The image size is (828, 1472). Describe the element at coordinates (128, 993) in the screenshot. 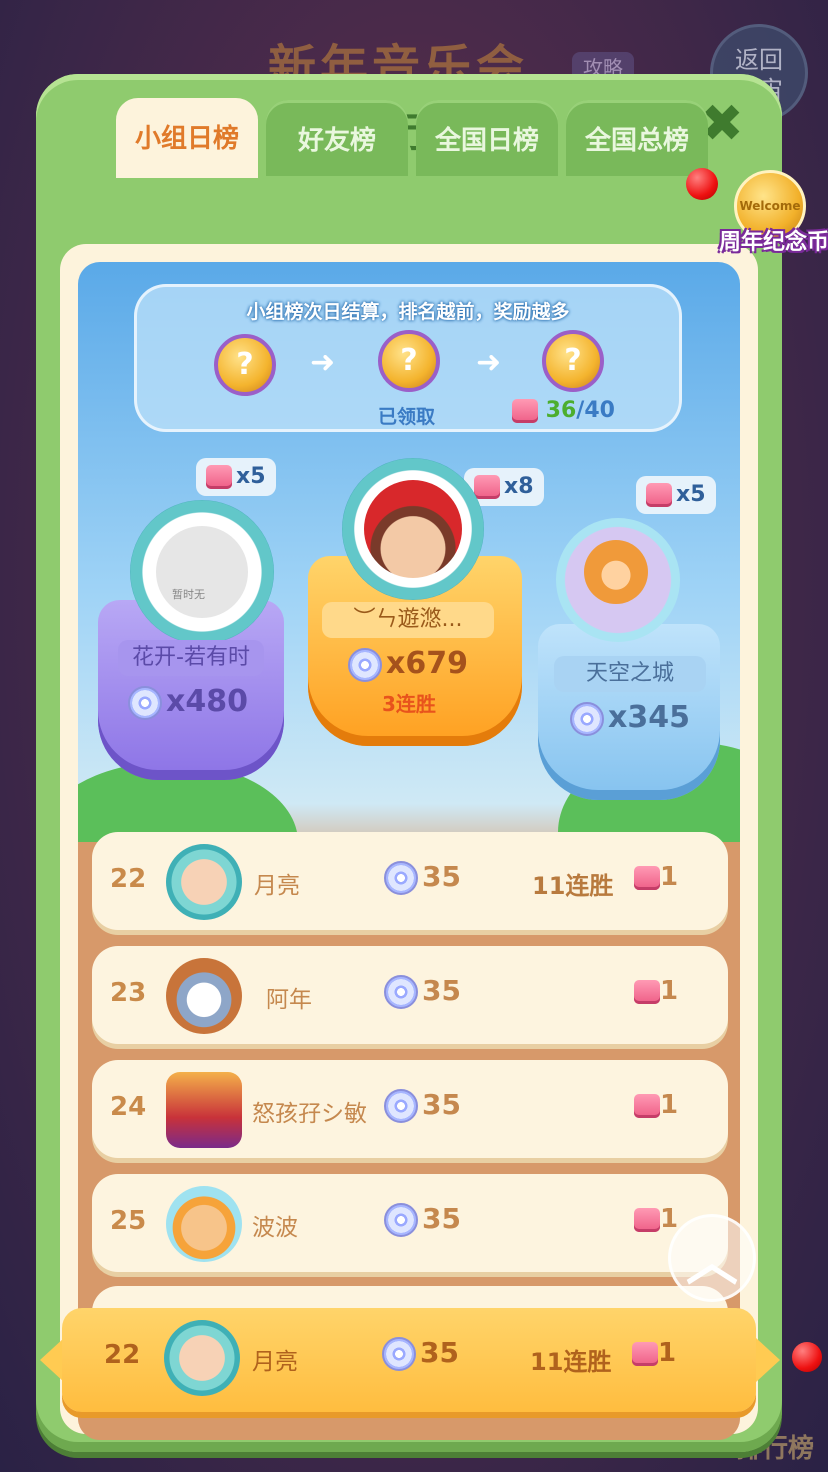

I see `rank-number: 23` at that location.